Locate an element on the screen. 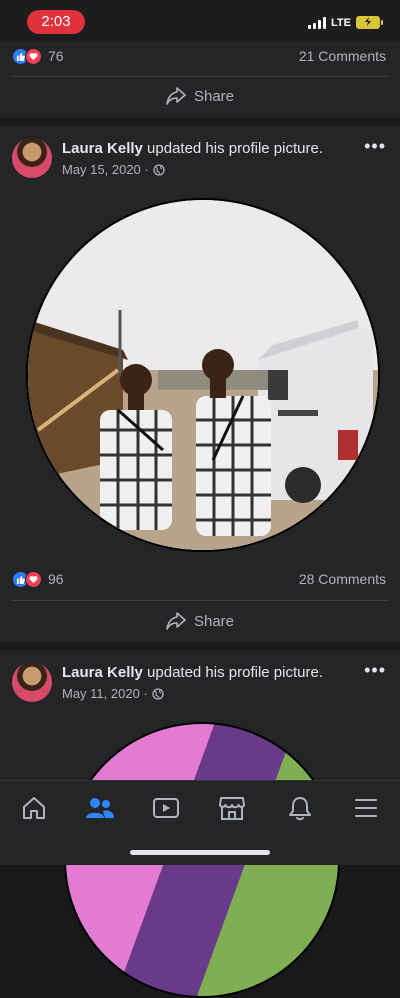 This screenshot has height=998, width=400. reaction-count: 76 is located at coordinates (56, 56).